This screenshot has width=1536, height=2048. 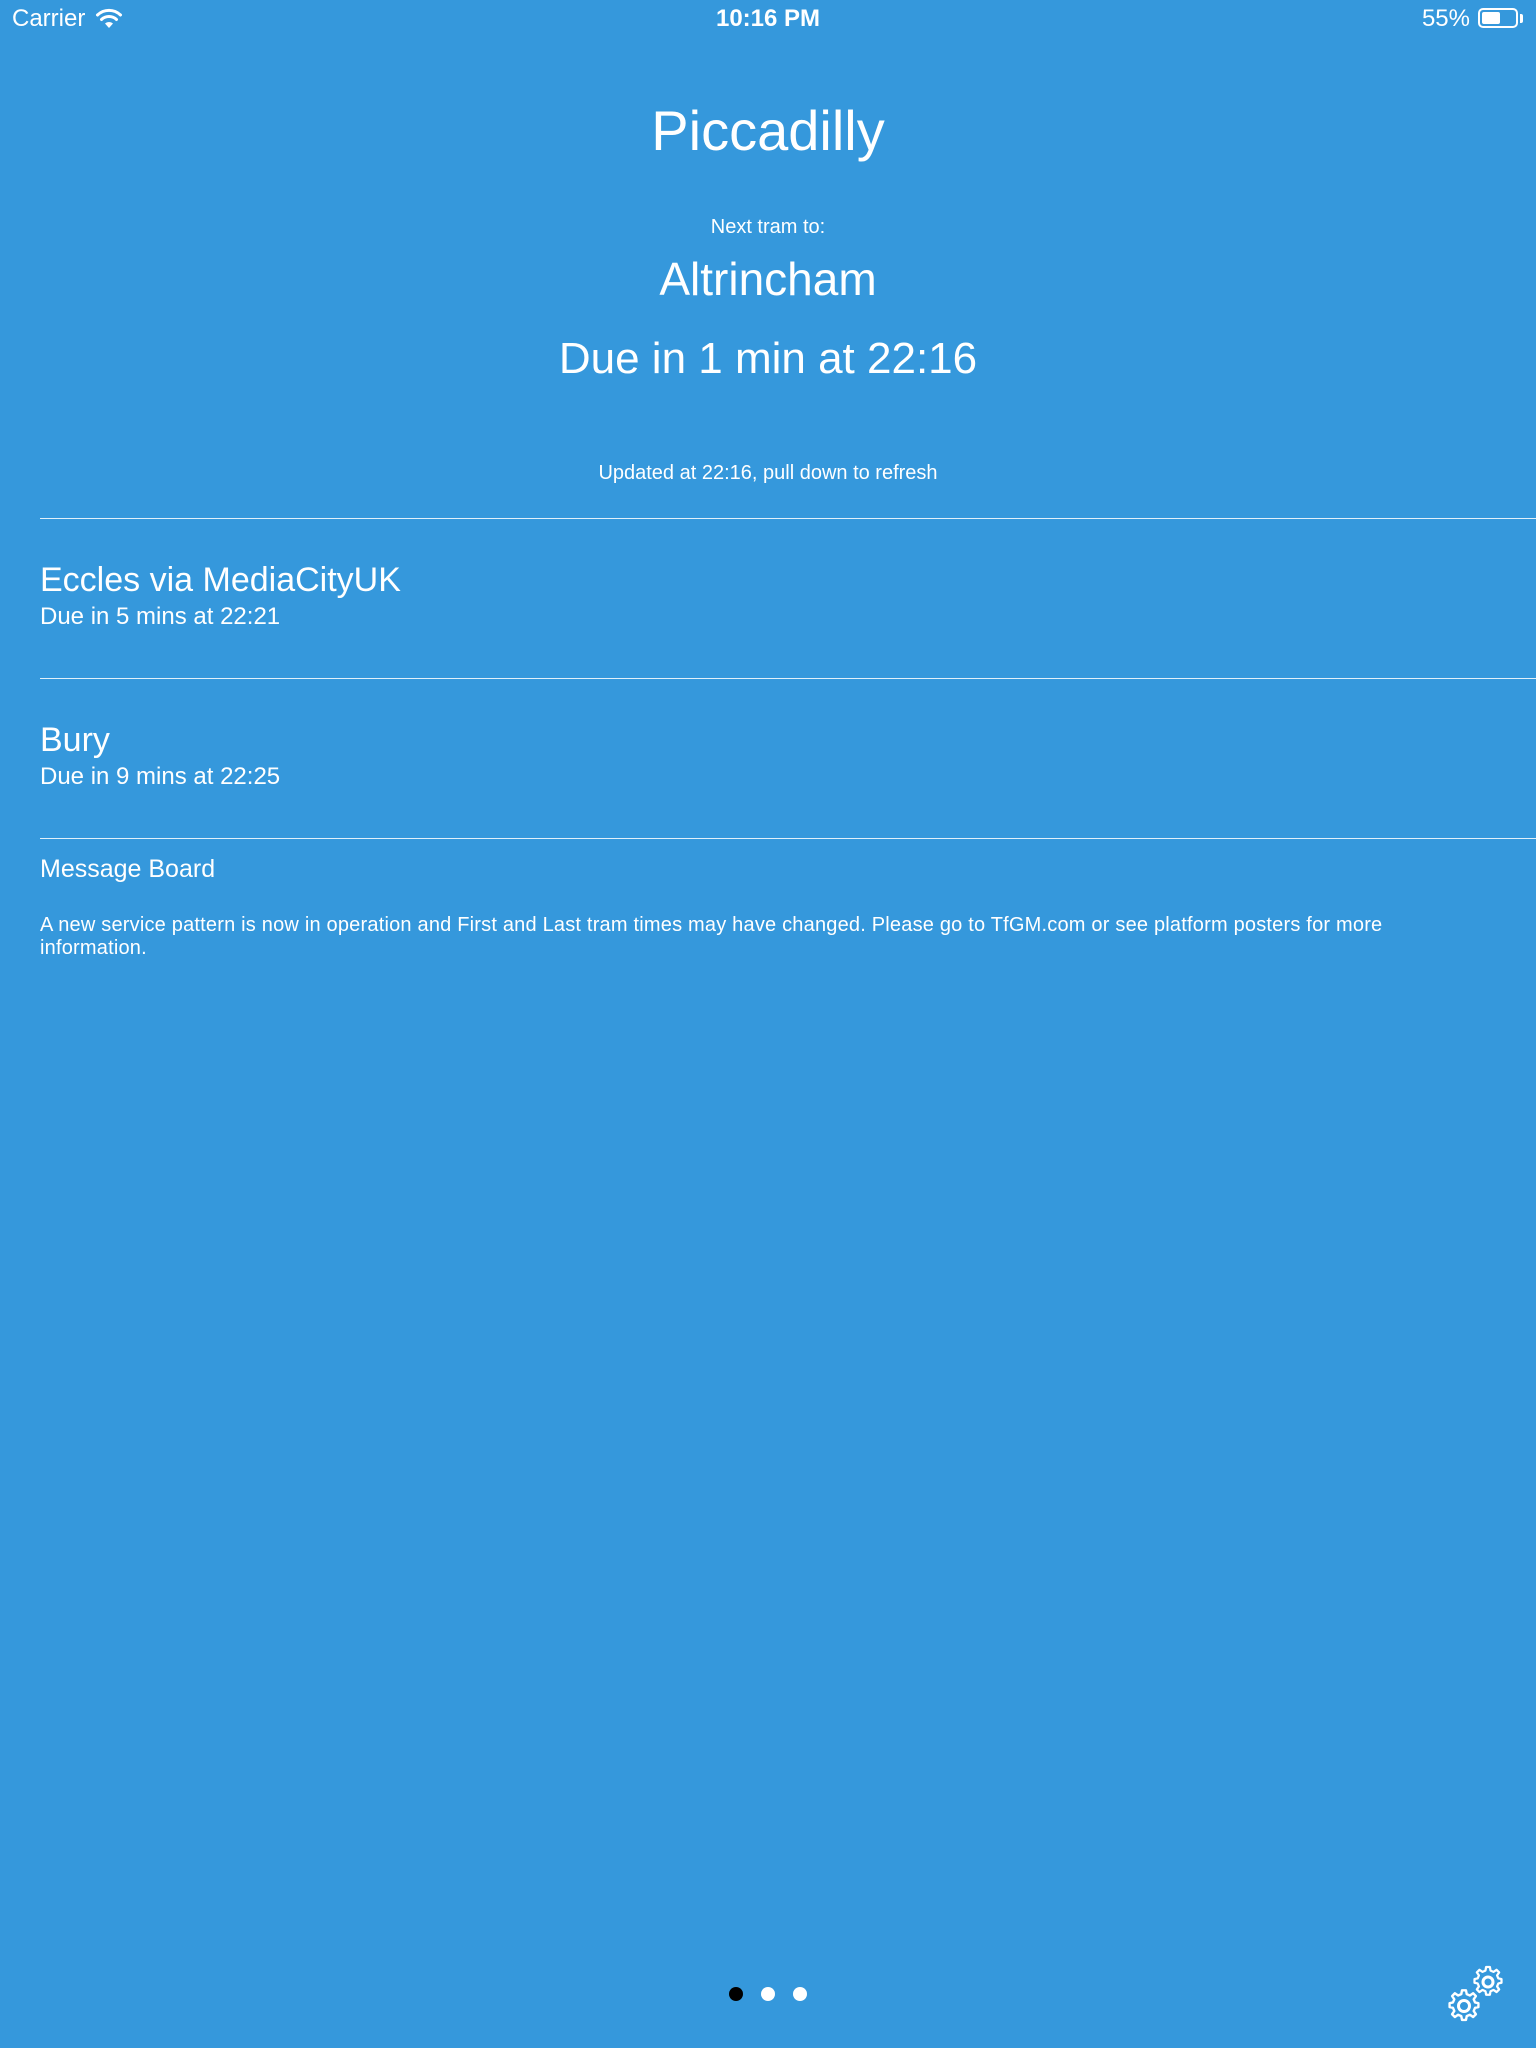 I want to click on status-time: 10:16 PM, so click(x=768, y=18).